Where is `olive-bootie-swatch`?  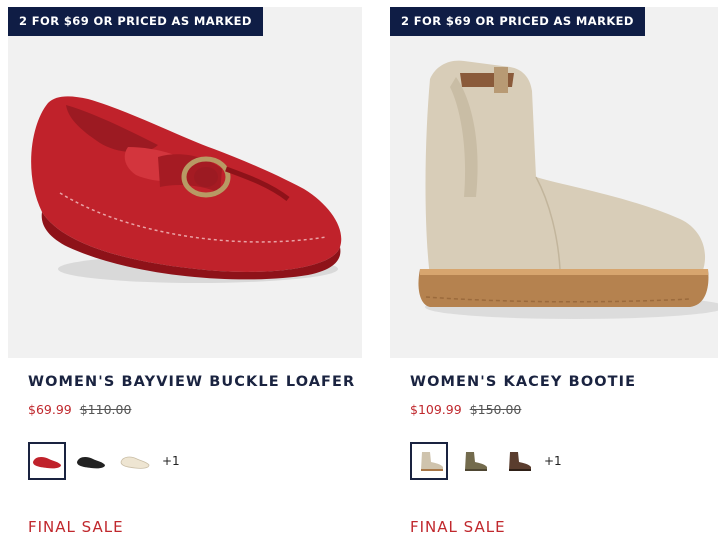
olive-bootie-swatch is located at coordinates (473, 461).